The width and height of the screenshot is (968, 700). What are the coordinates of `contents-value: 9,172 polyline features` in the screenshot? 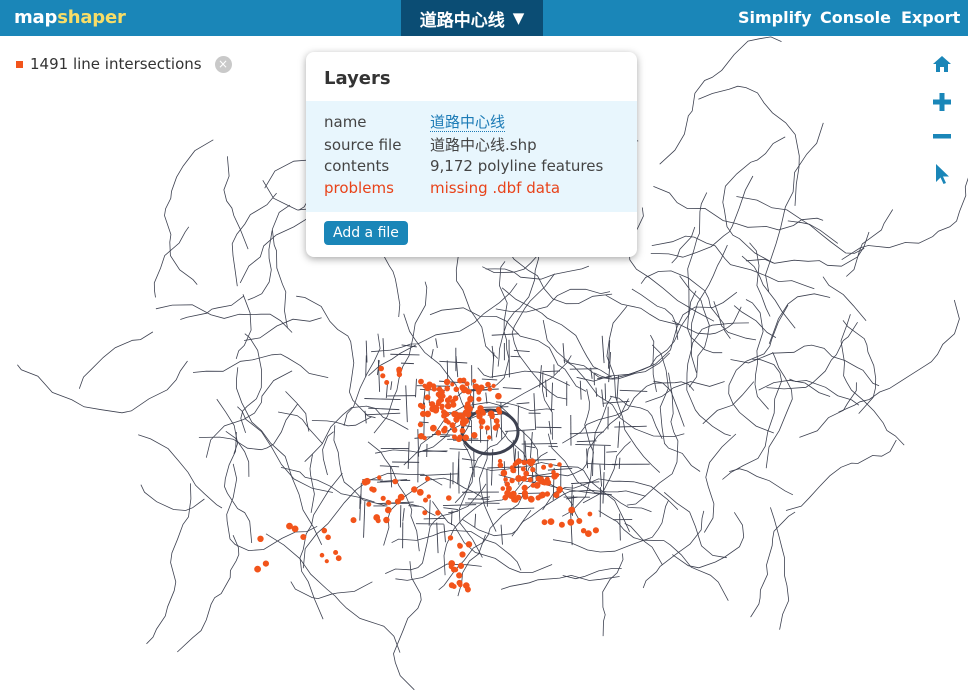 It's located at (517, 166).